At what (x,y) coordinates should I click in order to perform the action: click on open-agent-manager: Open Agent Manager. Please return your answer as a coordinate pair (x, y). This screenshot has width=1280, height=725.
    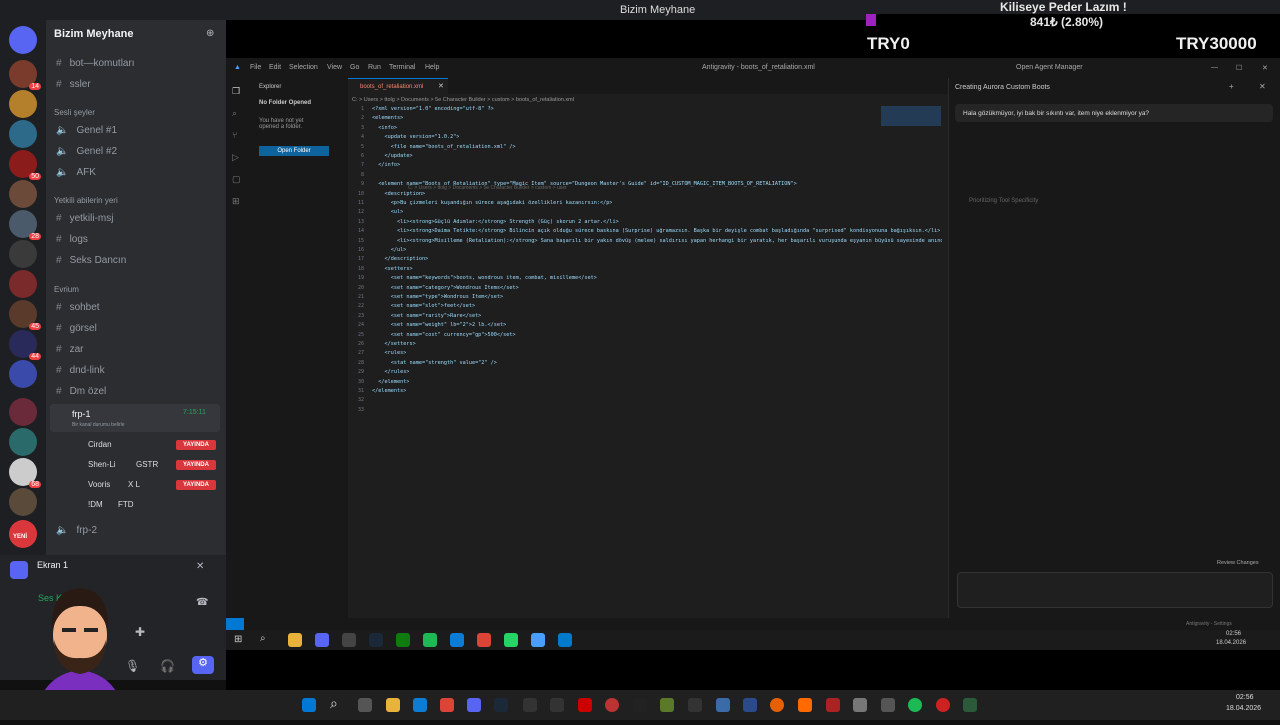
    Looking at the image, I should click on (1049, 67).